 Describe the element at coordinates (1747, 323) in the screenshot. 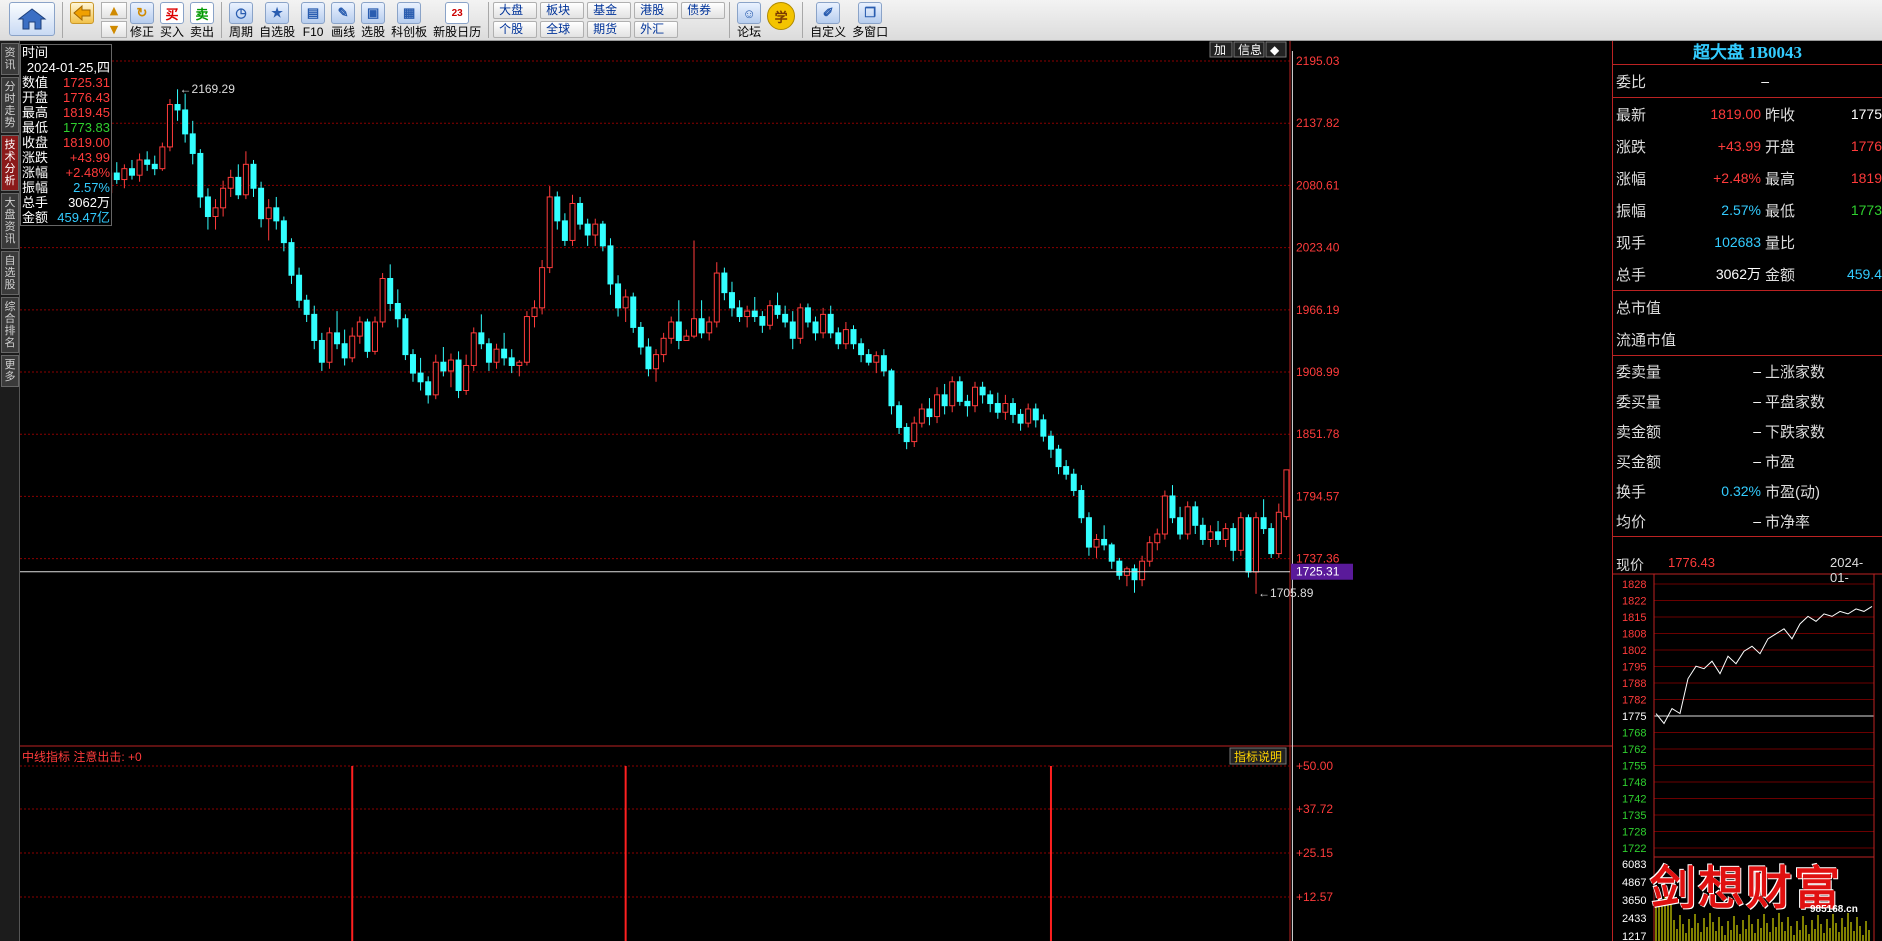

I see `market-cap-rows: 总市值 流通市值` at that location.